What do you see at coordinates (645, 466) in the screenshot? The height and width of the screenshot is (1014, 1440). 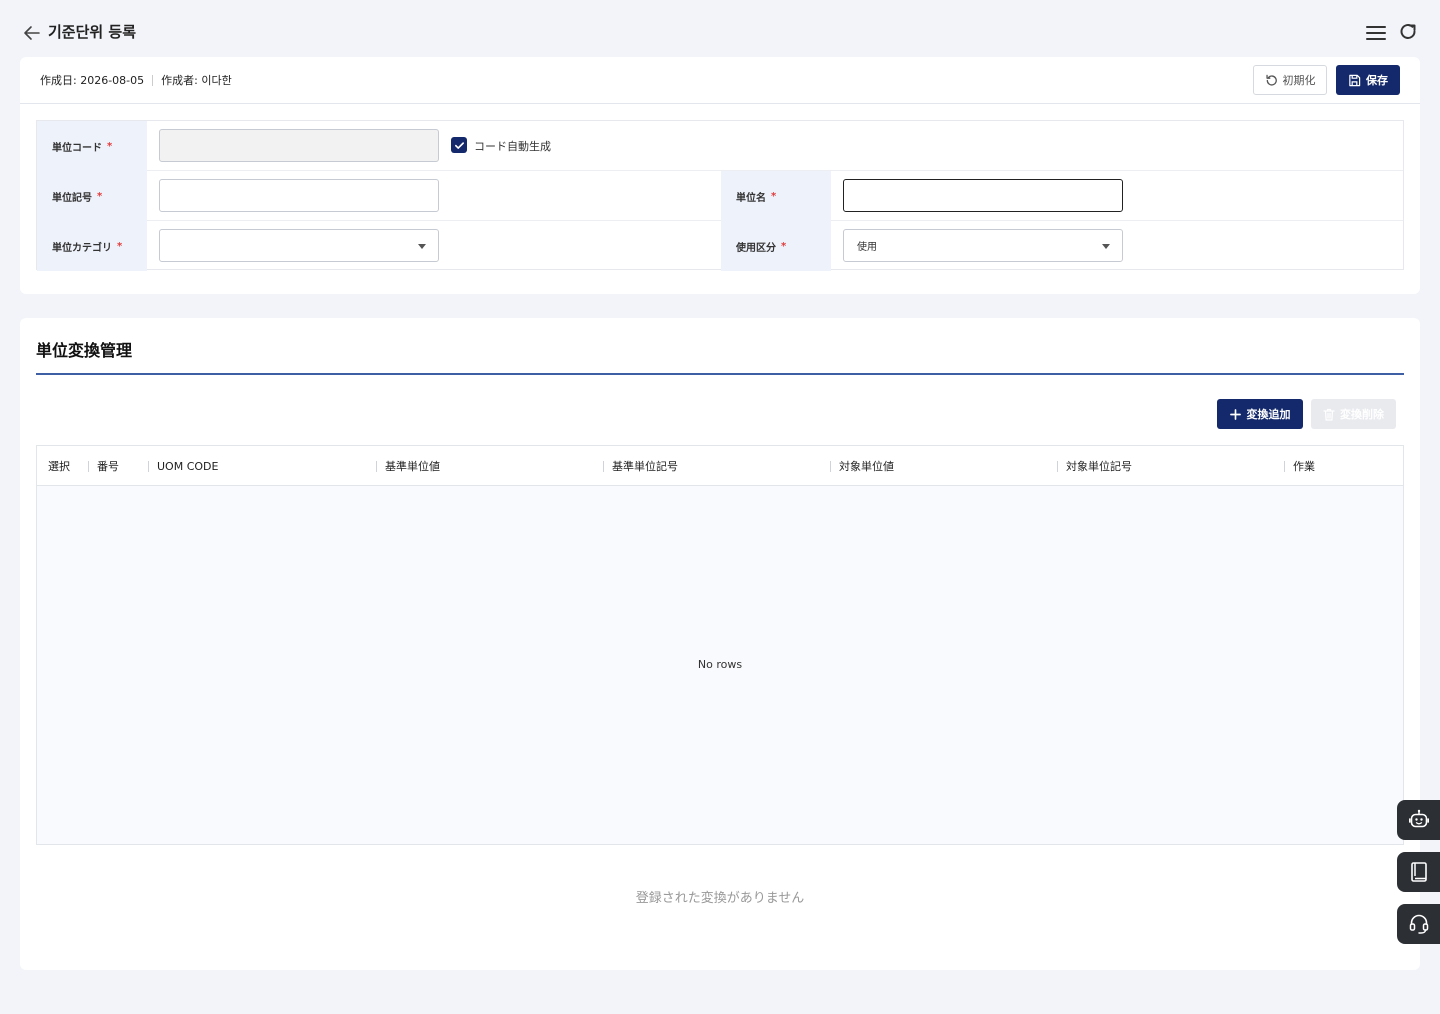 I see `column-header-label: 基準単位記号` at bounding box center [645, 466].